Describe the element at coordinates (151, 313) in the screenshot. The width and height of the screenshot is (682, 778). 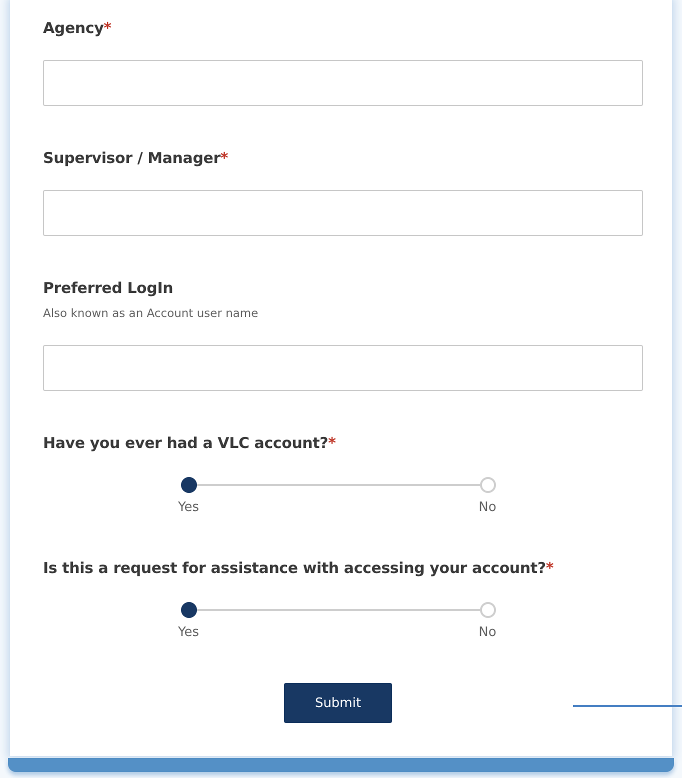
I see `field-hint: Also known as an Account user name` at that location.